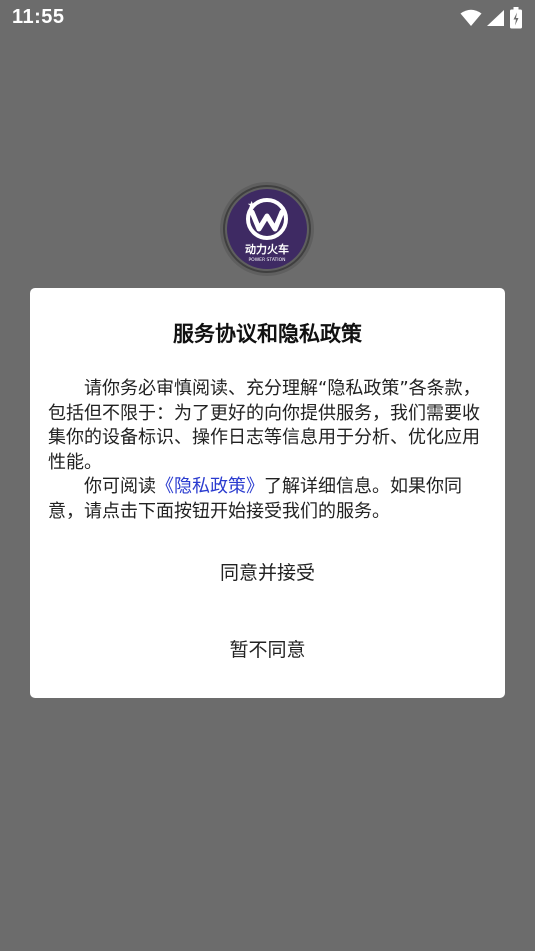  I want to click on logo-name-cn: 动力火车, so click(267, 249).